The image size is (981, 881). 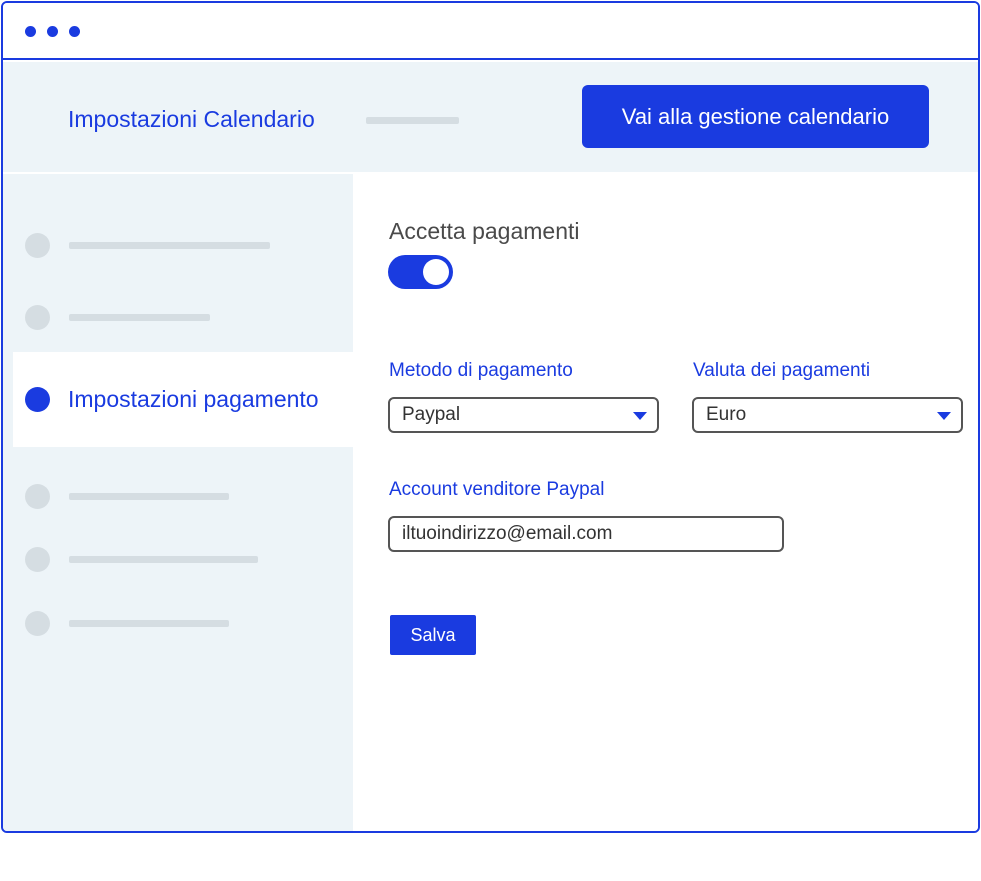 What do you see at coordinates (586, 534) in the screenshot?
I see `paypal-account-input` at bounding box center [586, 534].